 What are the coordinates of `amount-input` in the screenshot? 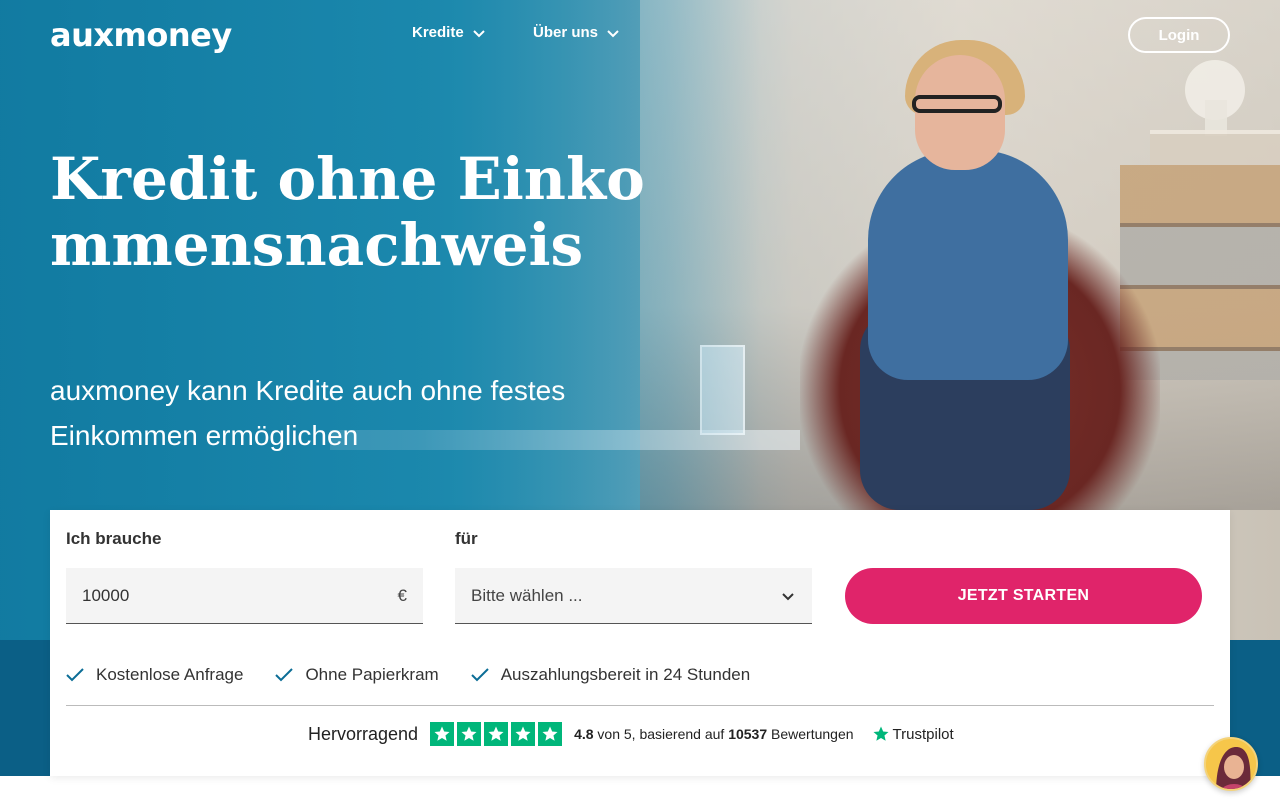 It's located at (222, 595).